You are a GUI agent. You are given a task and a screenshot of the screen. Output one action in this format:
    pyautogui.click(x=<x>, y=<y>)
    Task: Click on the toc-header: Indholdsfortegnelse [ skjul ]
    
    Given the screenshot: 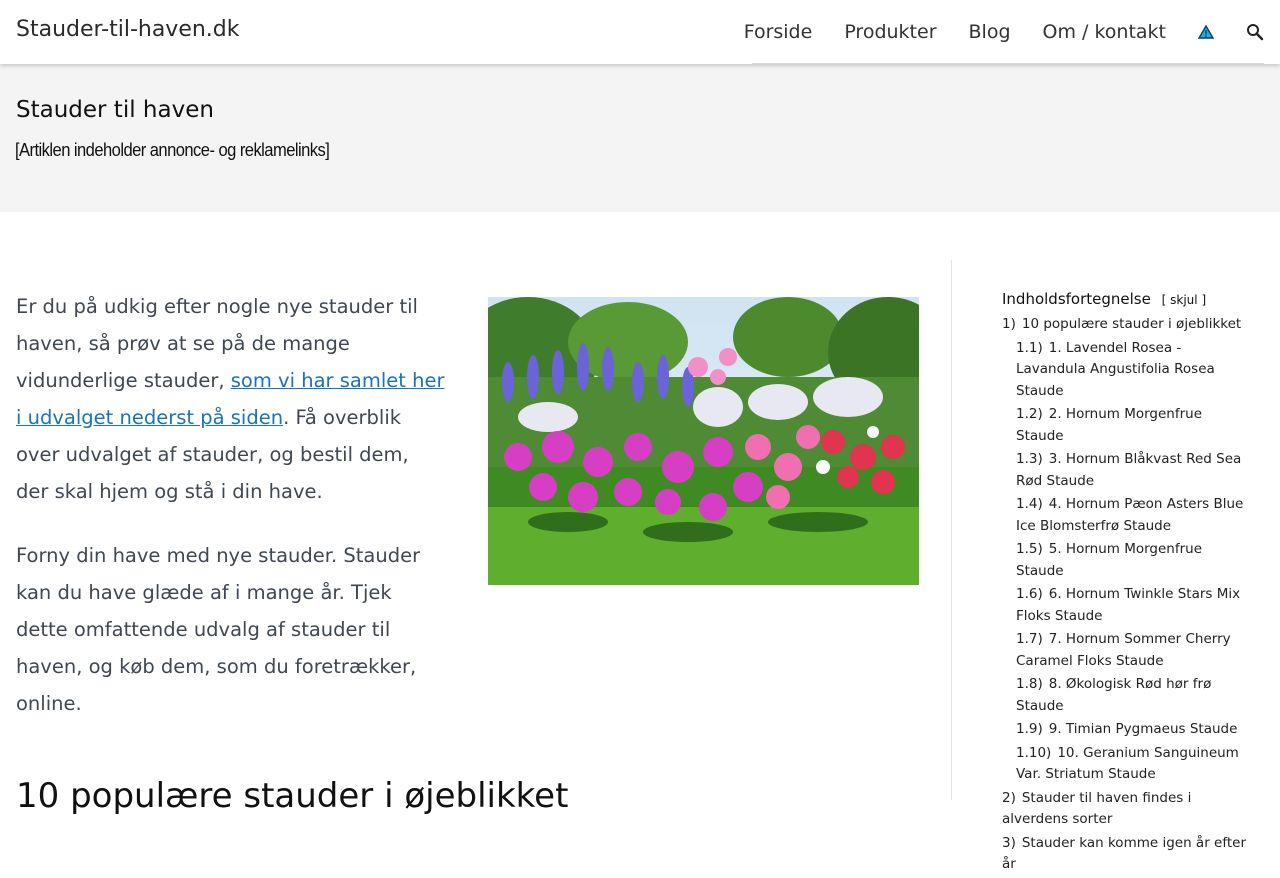 What is the action you would take?
    pyautogui.click(x=1127, y=299)
    